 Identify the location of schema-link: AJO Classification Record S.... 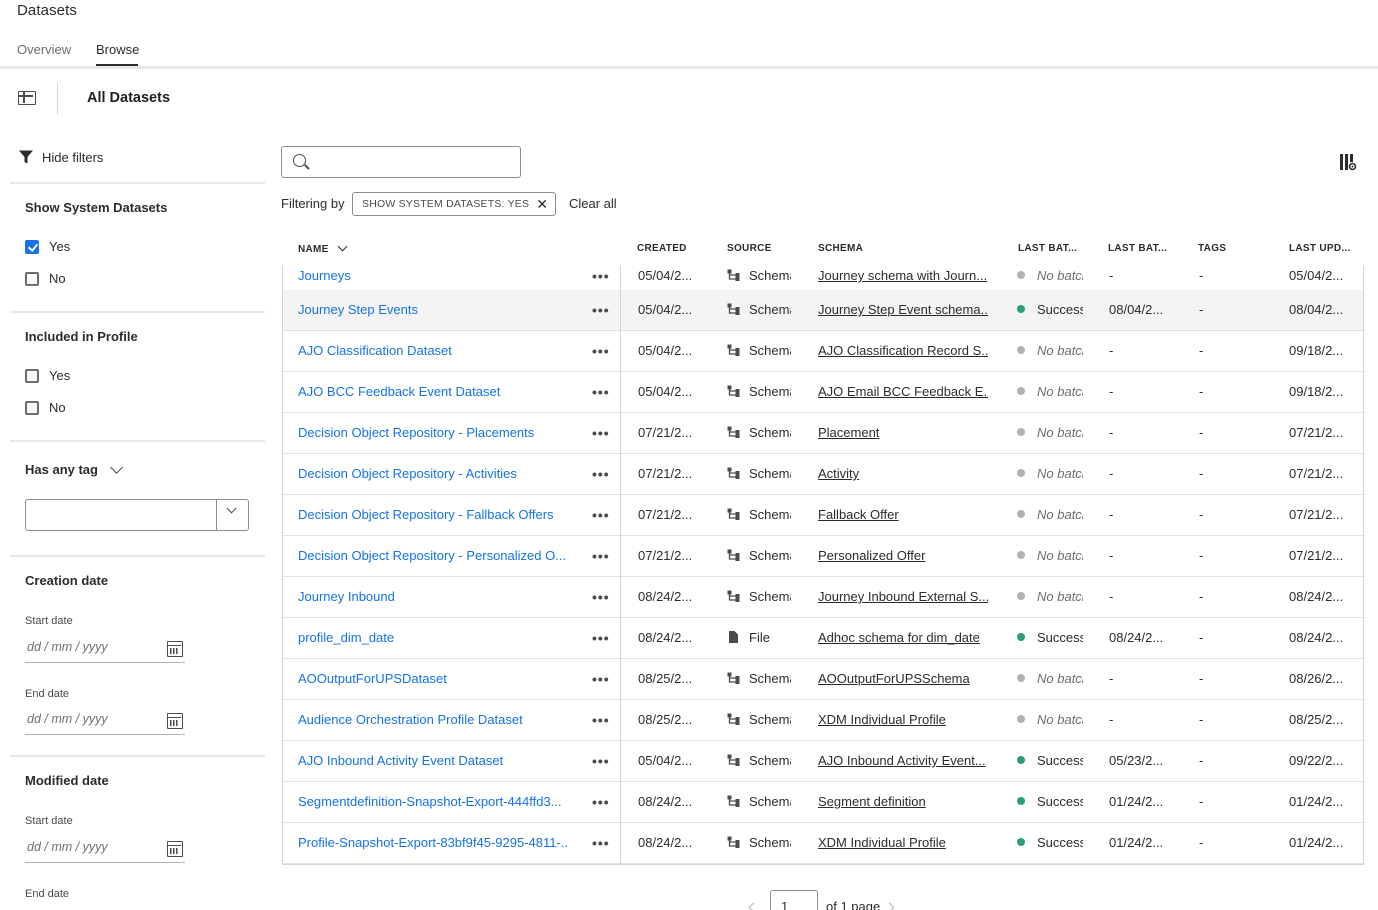
(903, 351).